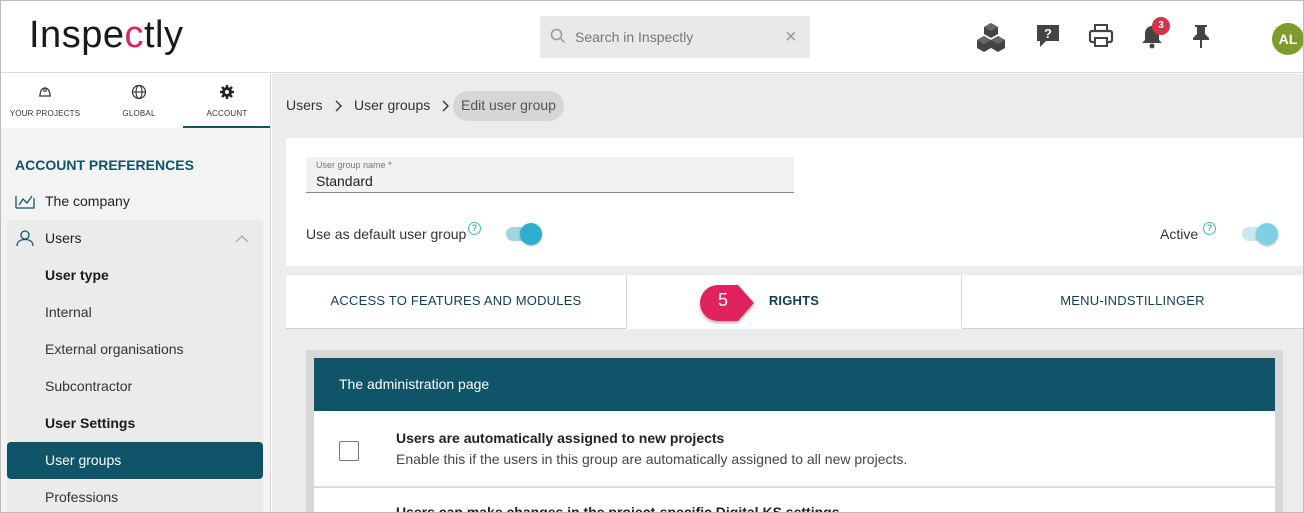  Describe the element at coordinates (723, 300) in the screenshot. I see `step-callout-number: 5` at that location.